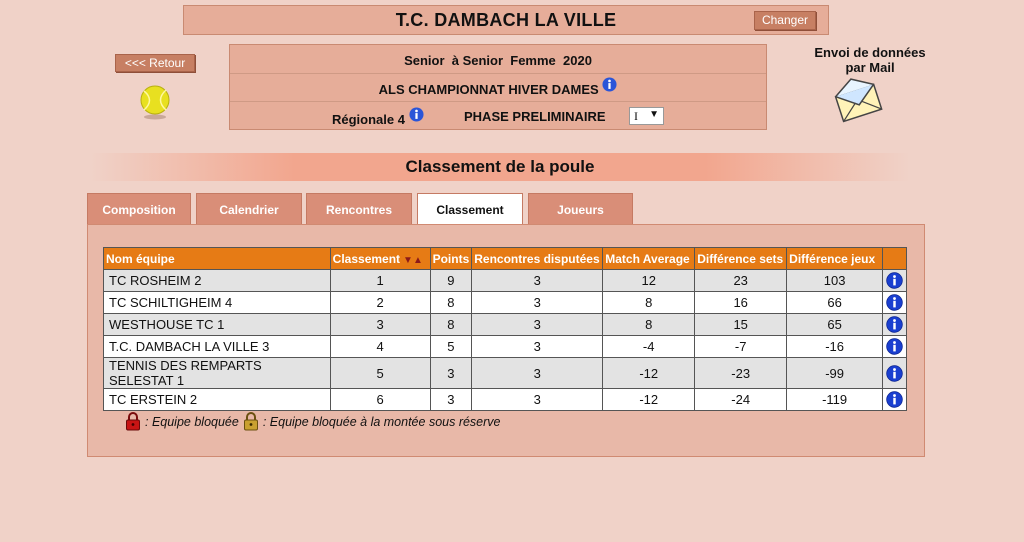 The width and height of the screenshot is (1024, 542). What do you see at coordinates (451, 258) in the screenshot?
I see `col-points: Points` at bounding box center [451, 258].